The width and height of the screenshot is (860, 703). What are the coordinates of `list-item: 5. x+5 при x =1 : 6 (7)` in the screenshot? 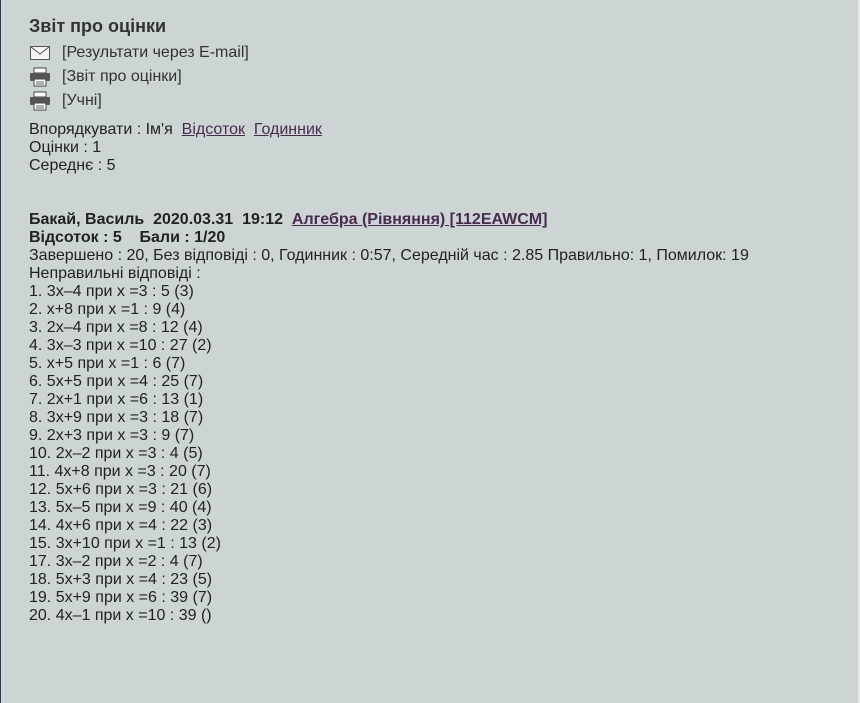 It's located at (107, 363).